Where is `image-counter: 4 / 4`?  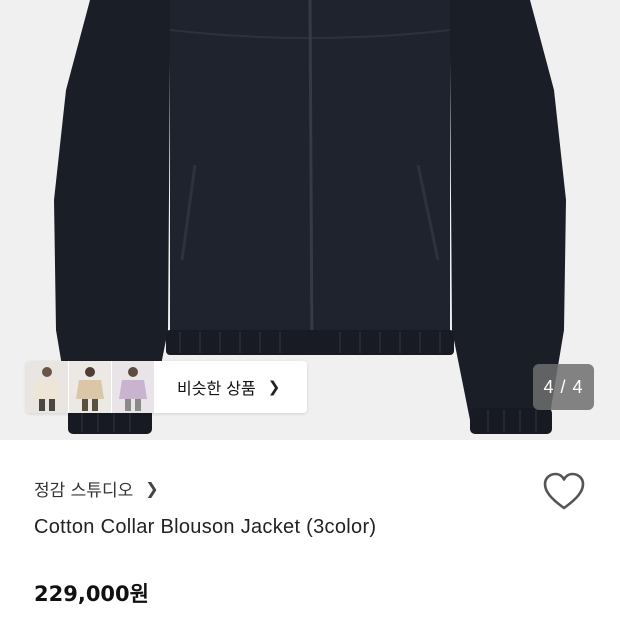 image-counter: 4 / 4 is located at coordinates (563, 387).